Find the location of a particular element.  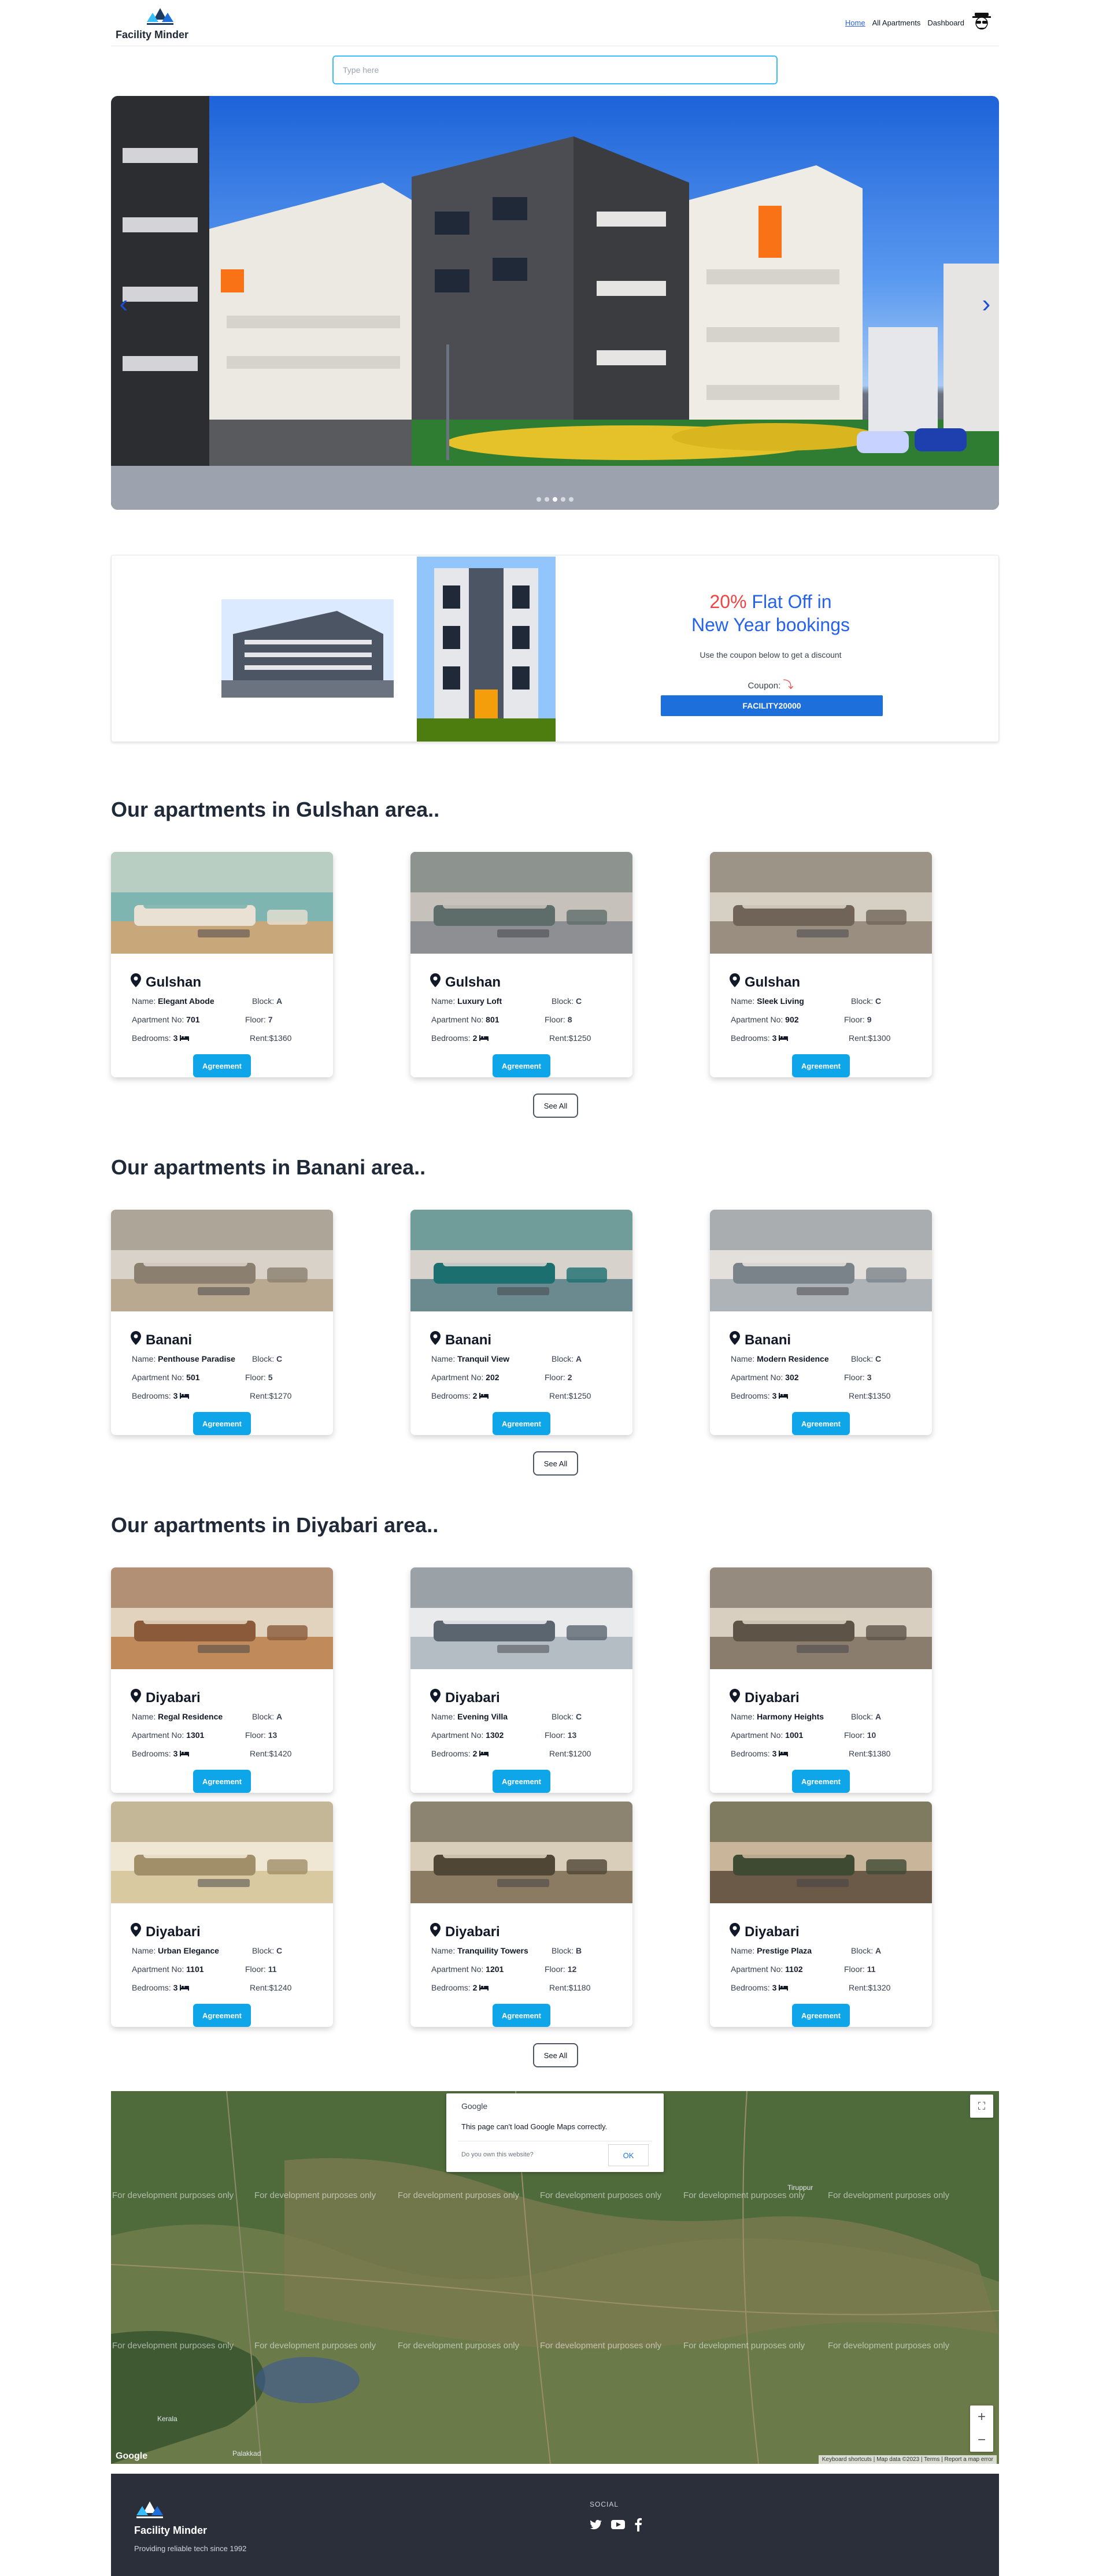

apartment-image is located at coordinates (821, 1260).